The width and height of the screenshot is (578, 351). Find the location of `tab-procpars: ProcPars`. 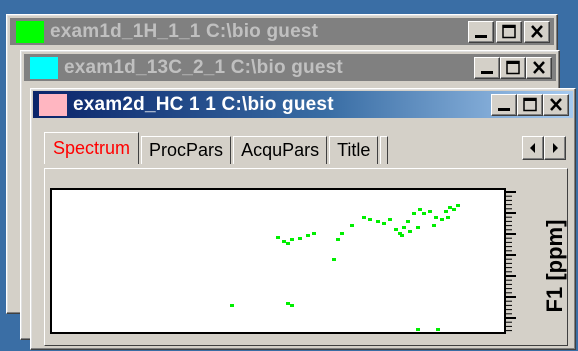

tab-procpars: ProcPars is located at coordinates (186, 150).